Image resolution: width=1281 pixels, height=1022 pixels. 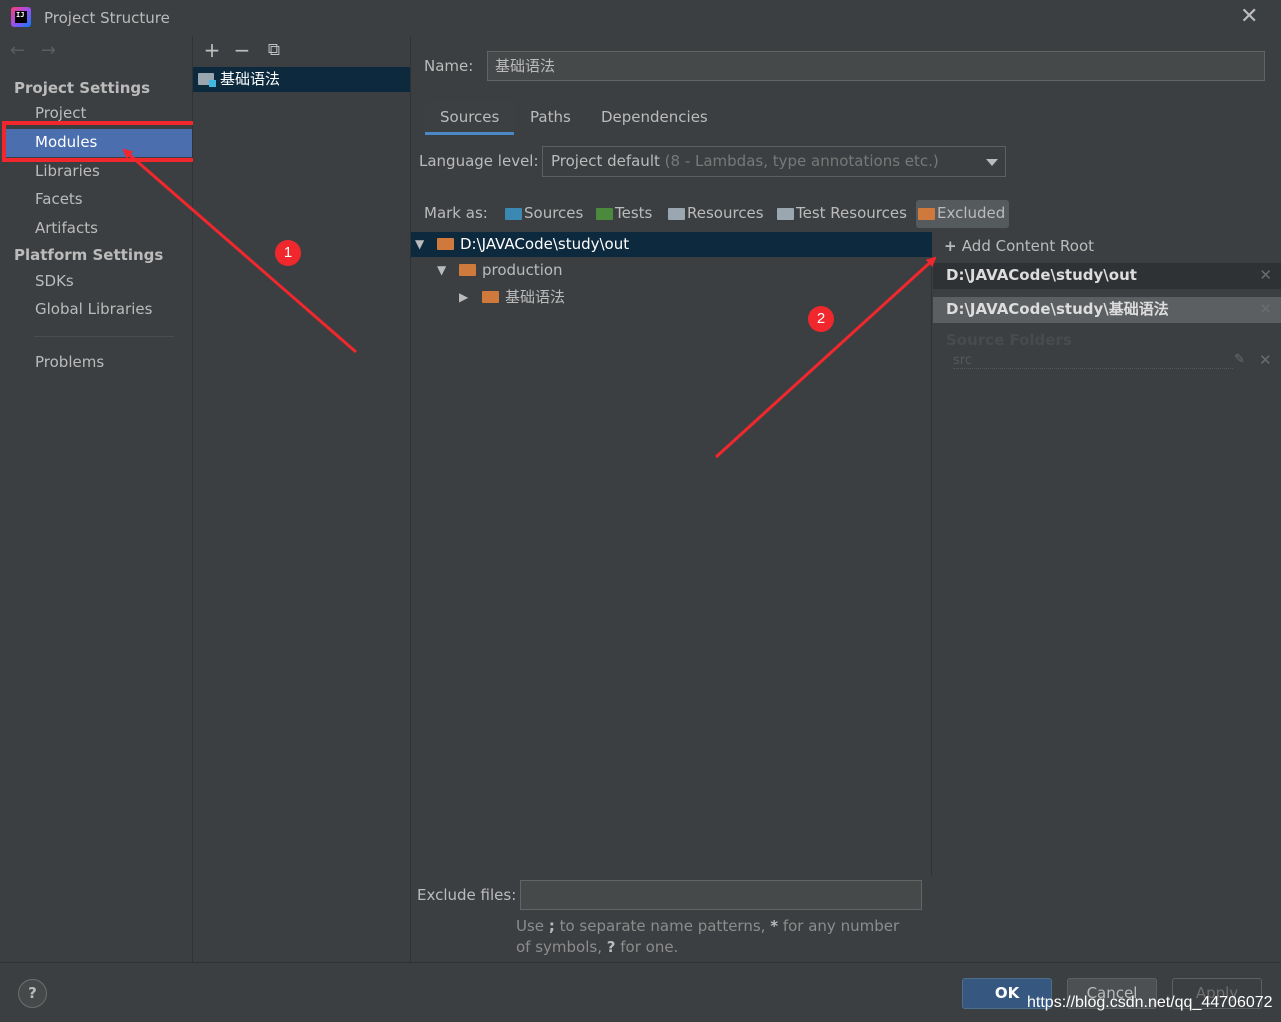 What do you see at coordinates (785, 214) in the screenshot?
I see `test-resources-folder-icon` at bounding box center [785, 214].